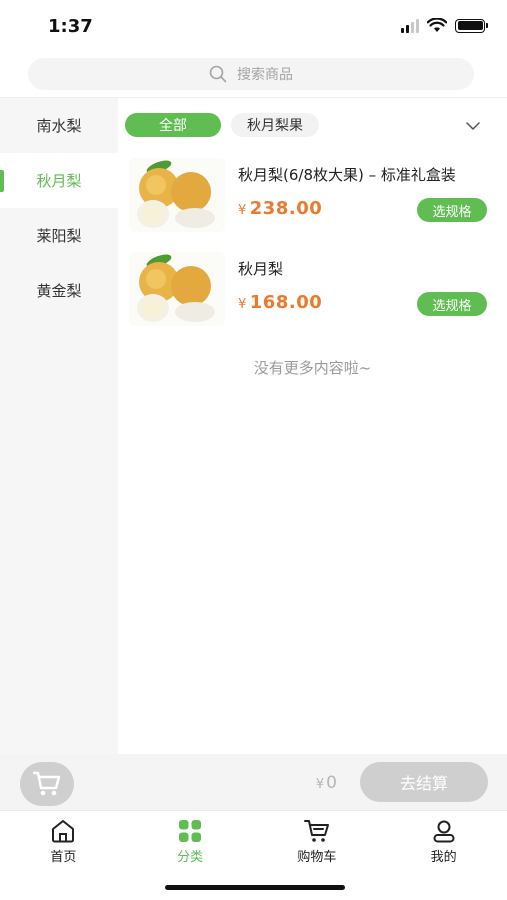  Describe the element at coordinates (222, 125) in the screenshot. I see `filter-chips: 全部 秋月梨果` at that location.